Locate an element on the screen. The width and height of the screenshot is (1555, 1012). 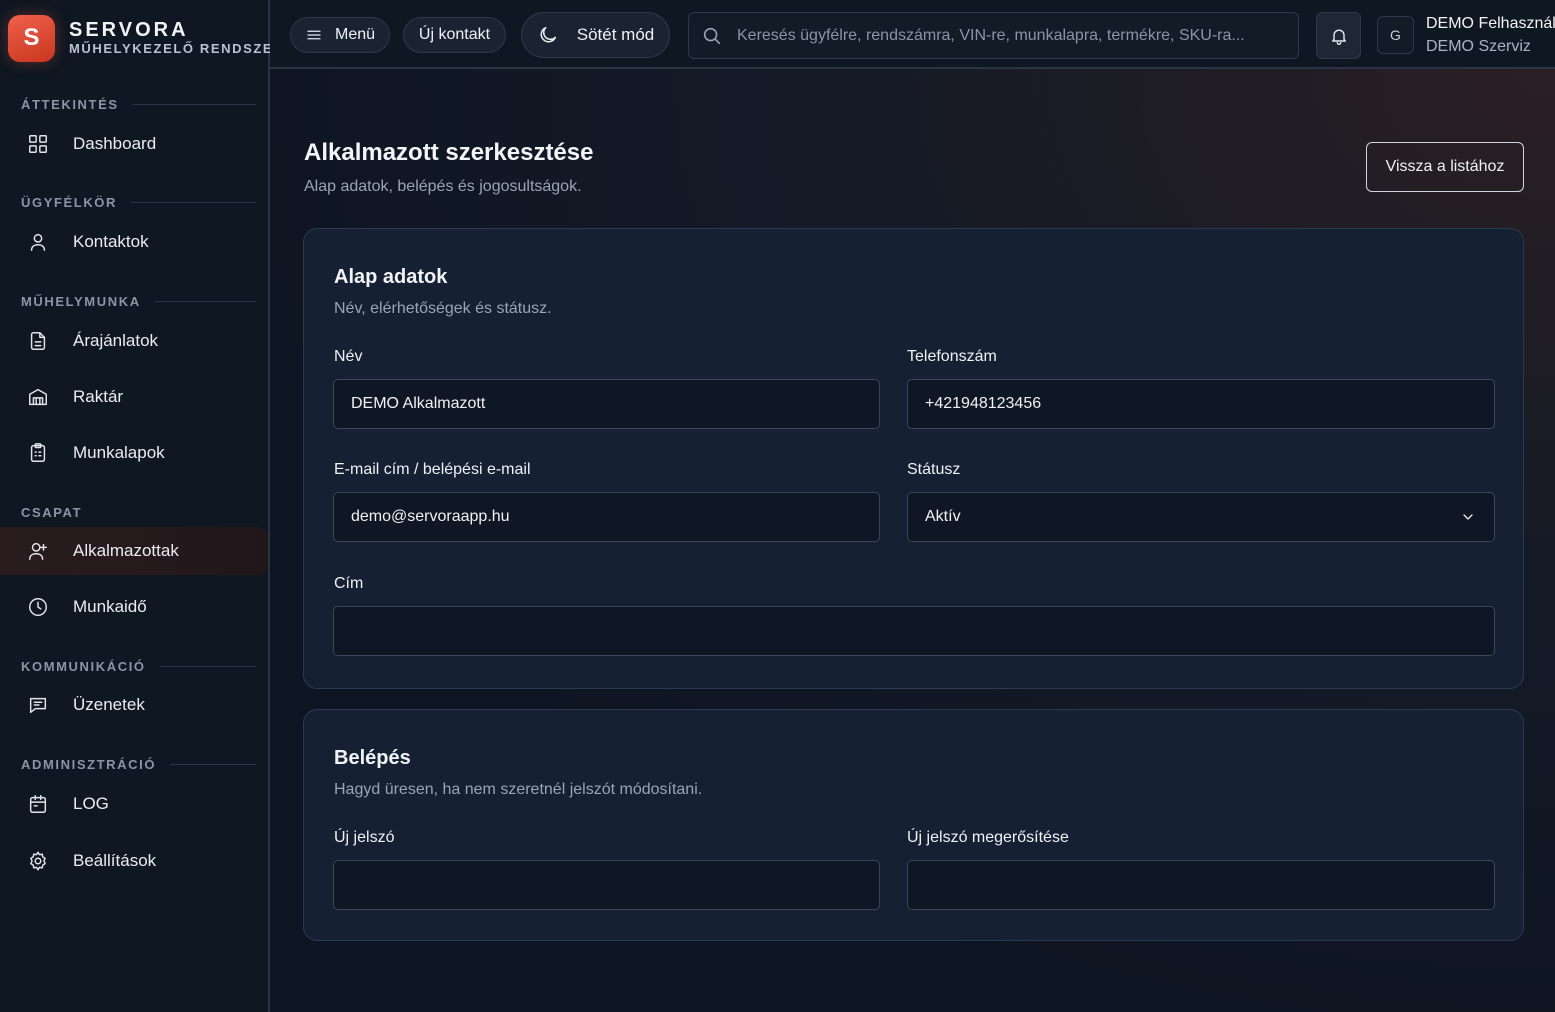
menu-button: Menü is located at coordinates (340, 35).